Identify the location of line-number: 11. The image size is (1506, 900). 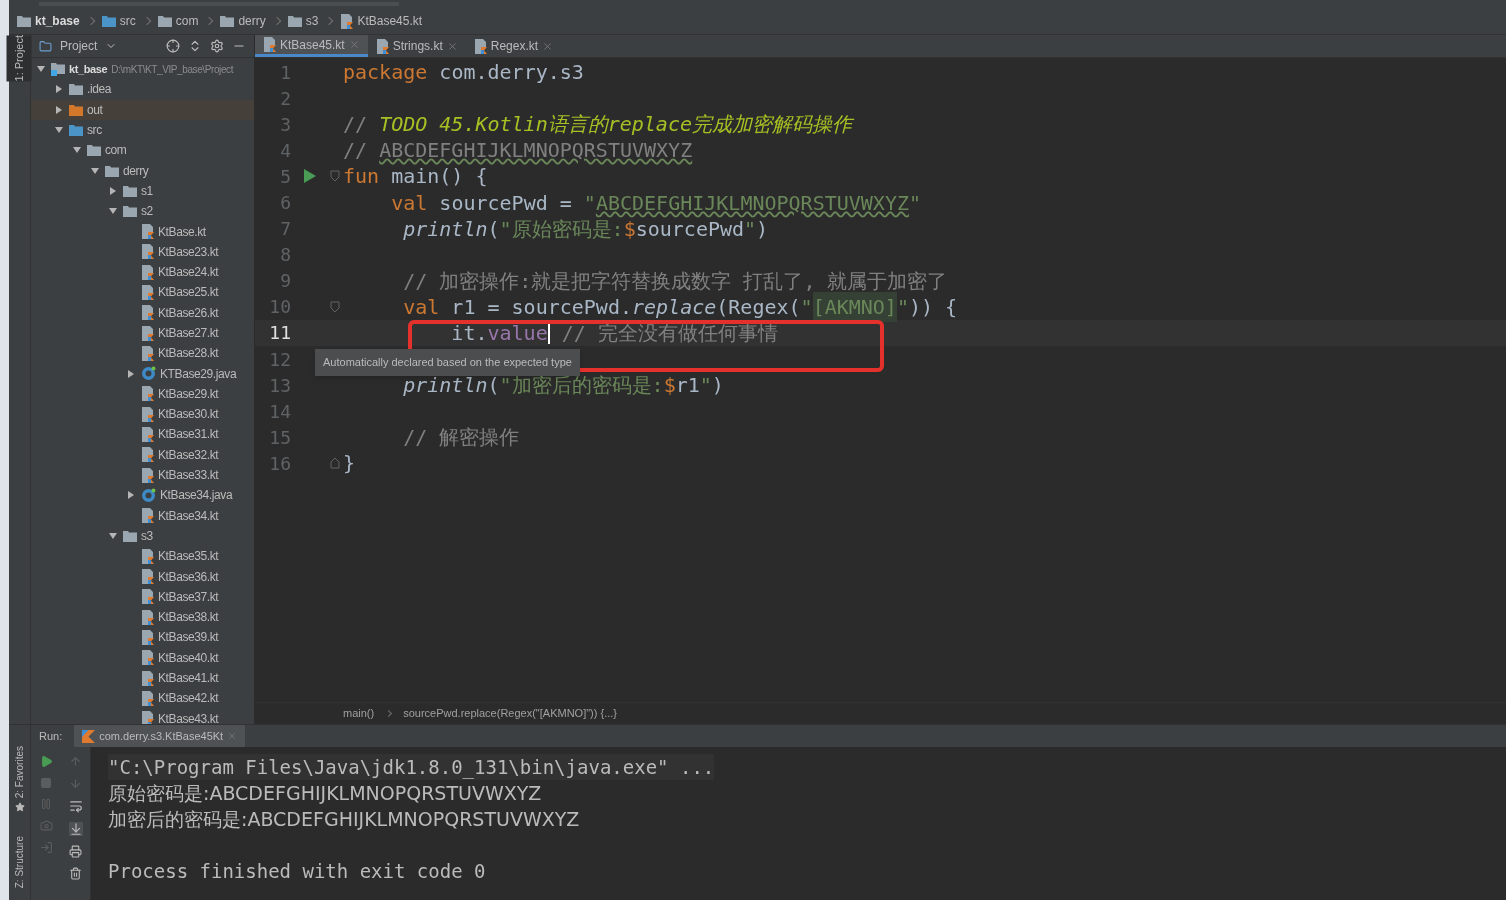
(279, 333).